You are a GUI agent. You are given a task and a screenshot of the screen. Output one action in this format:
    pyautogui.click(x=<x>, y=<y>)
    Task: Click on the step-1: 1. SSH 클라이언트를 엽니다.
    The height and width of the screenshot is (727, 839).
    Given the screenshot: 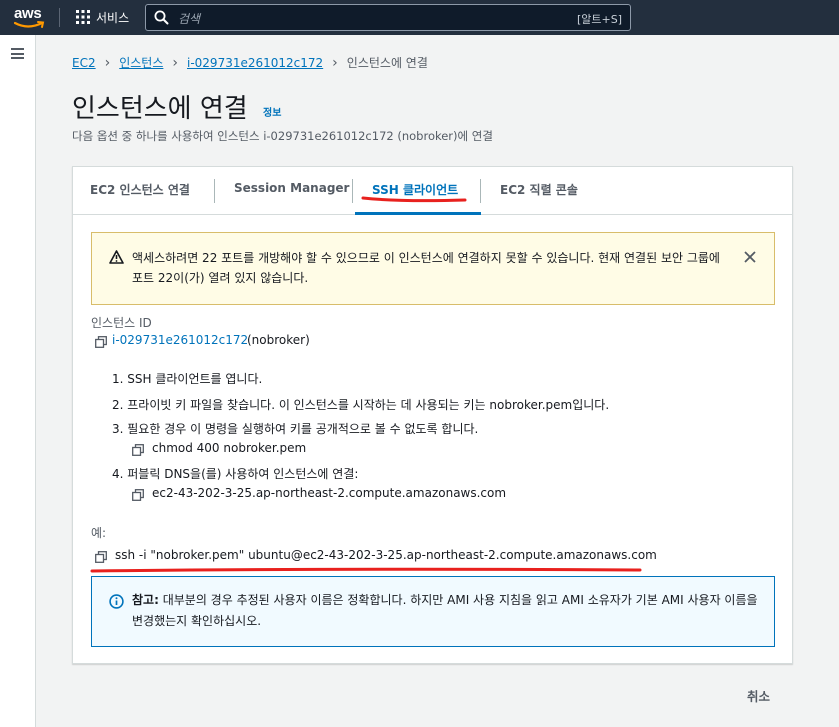 What is the action you would take?
    pyautogui.click(x=187, y=379)
    